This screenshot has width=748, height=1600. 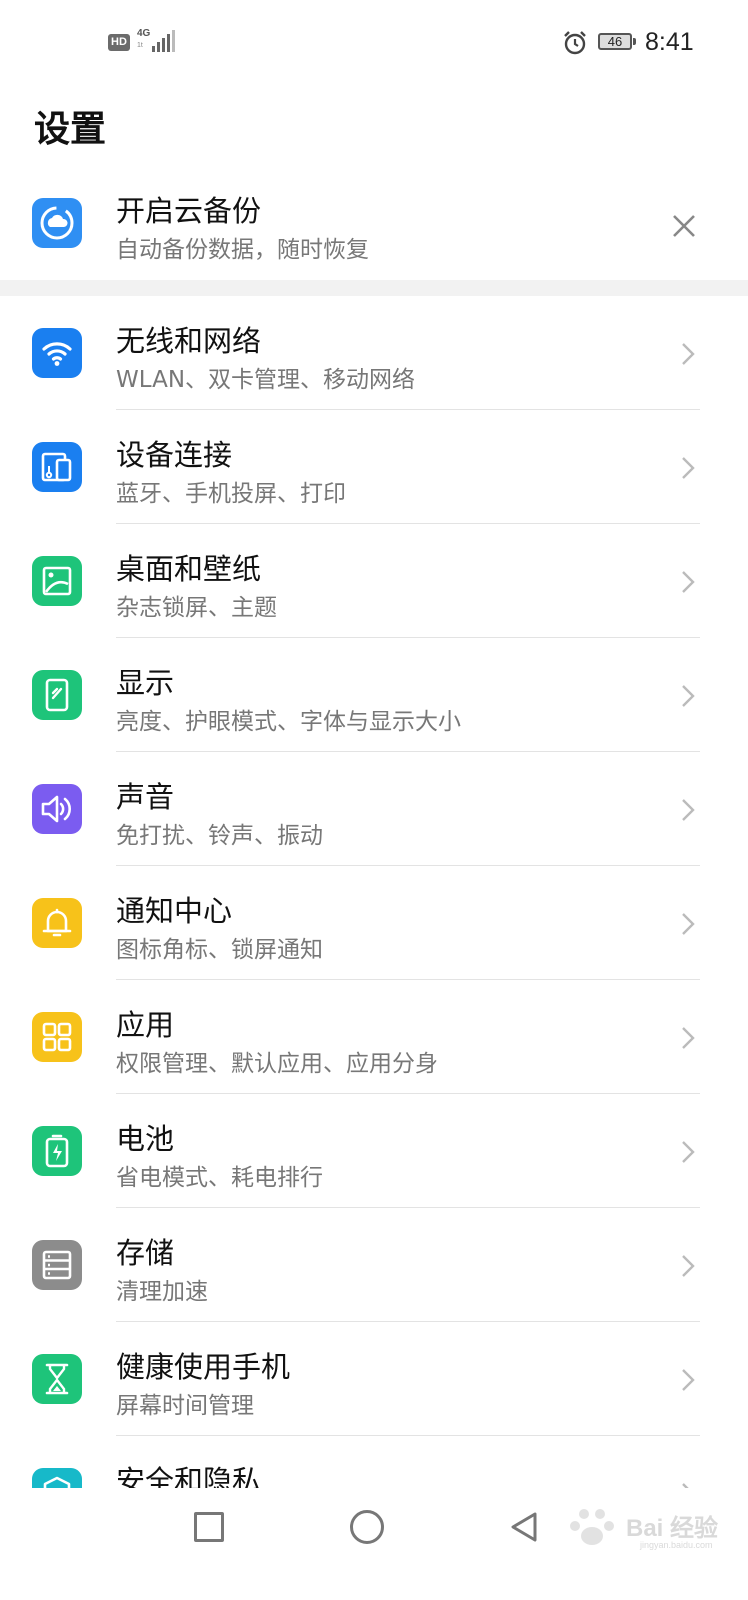 What do you see at coordinates (684, 226) in the screenshot?
I see `close-icon` at bounding box center [684, 226].